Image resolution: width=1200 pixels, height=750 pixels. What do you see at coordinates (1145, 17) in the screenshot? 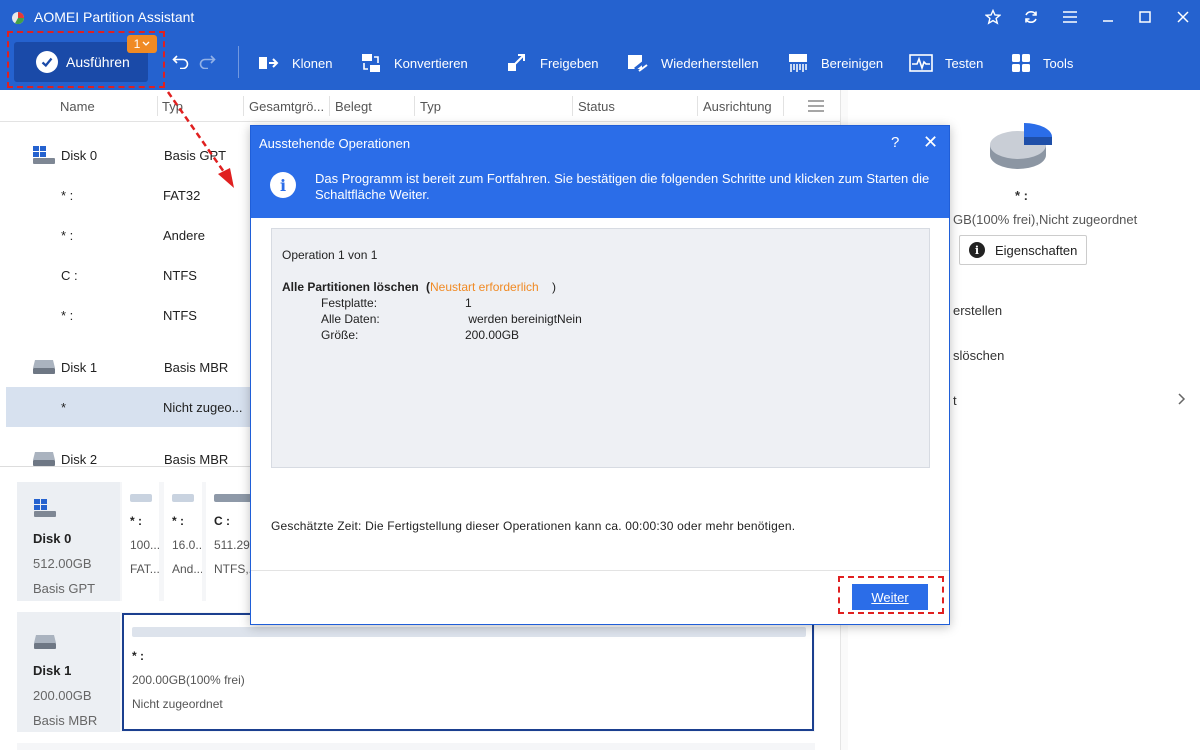
I see `maximize-icon` at bounding box center [1145, 17].